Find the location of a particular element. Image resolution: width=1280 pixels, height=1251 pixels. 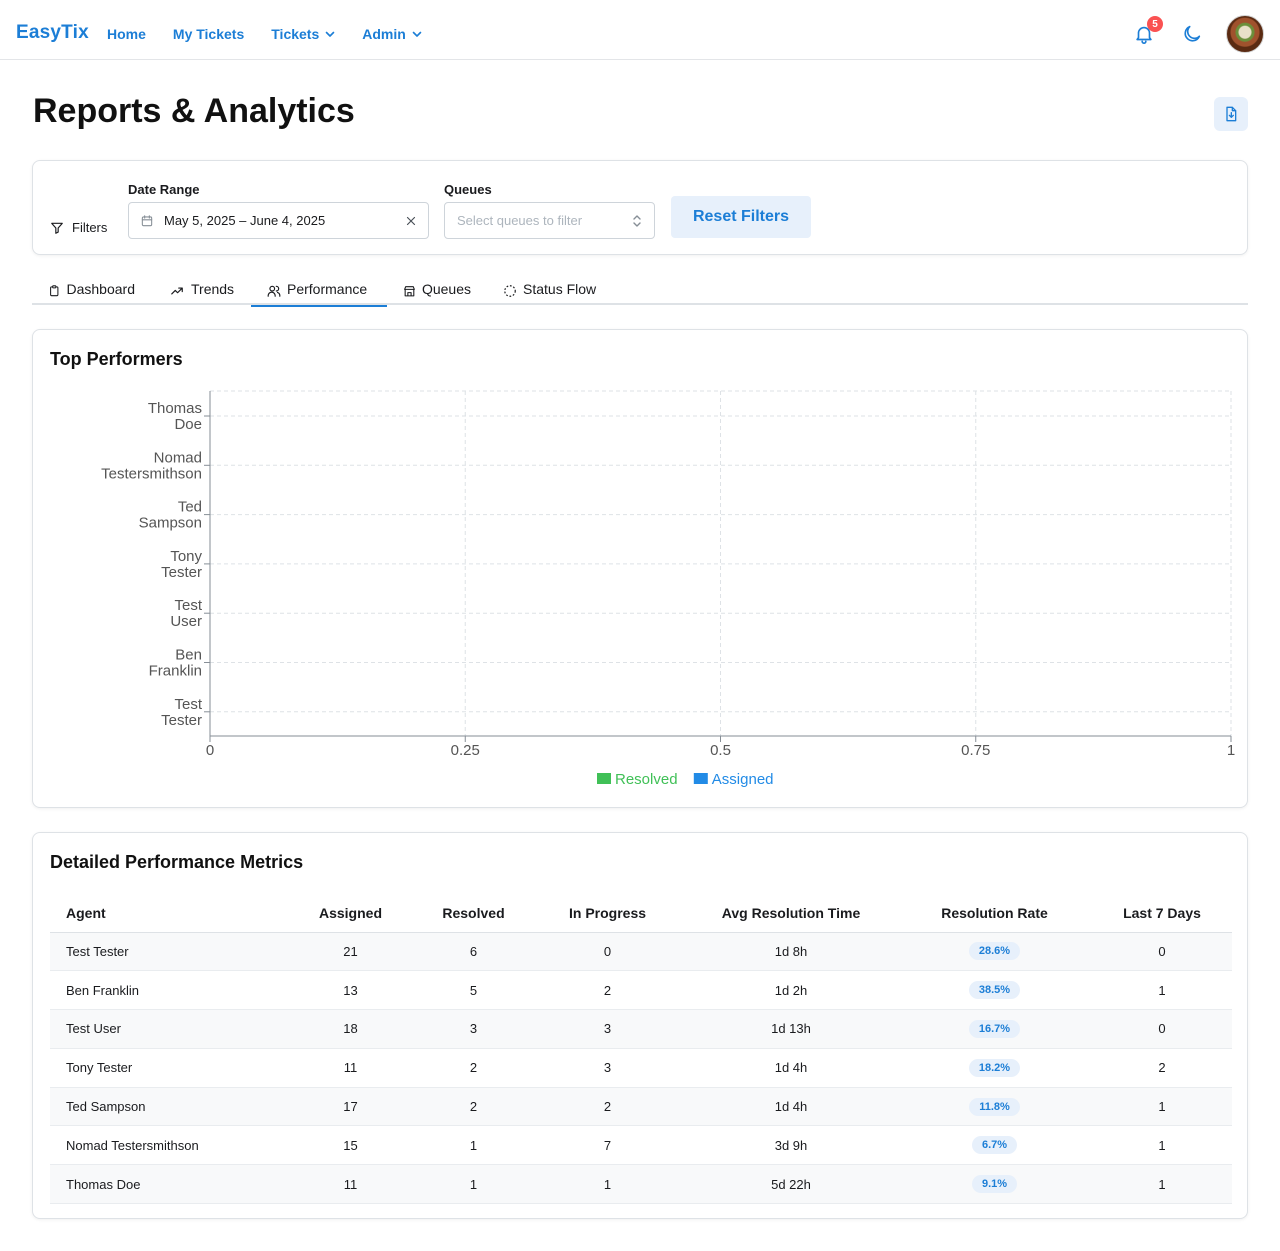

tab-trends: Trends is located at coordinates (202, 293).